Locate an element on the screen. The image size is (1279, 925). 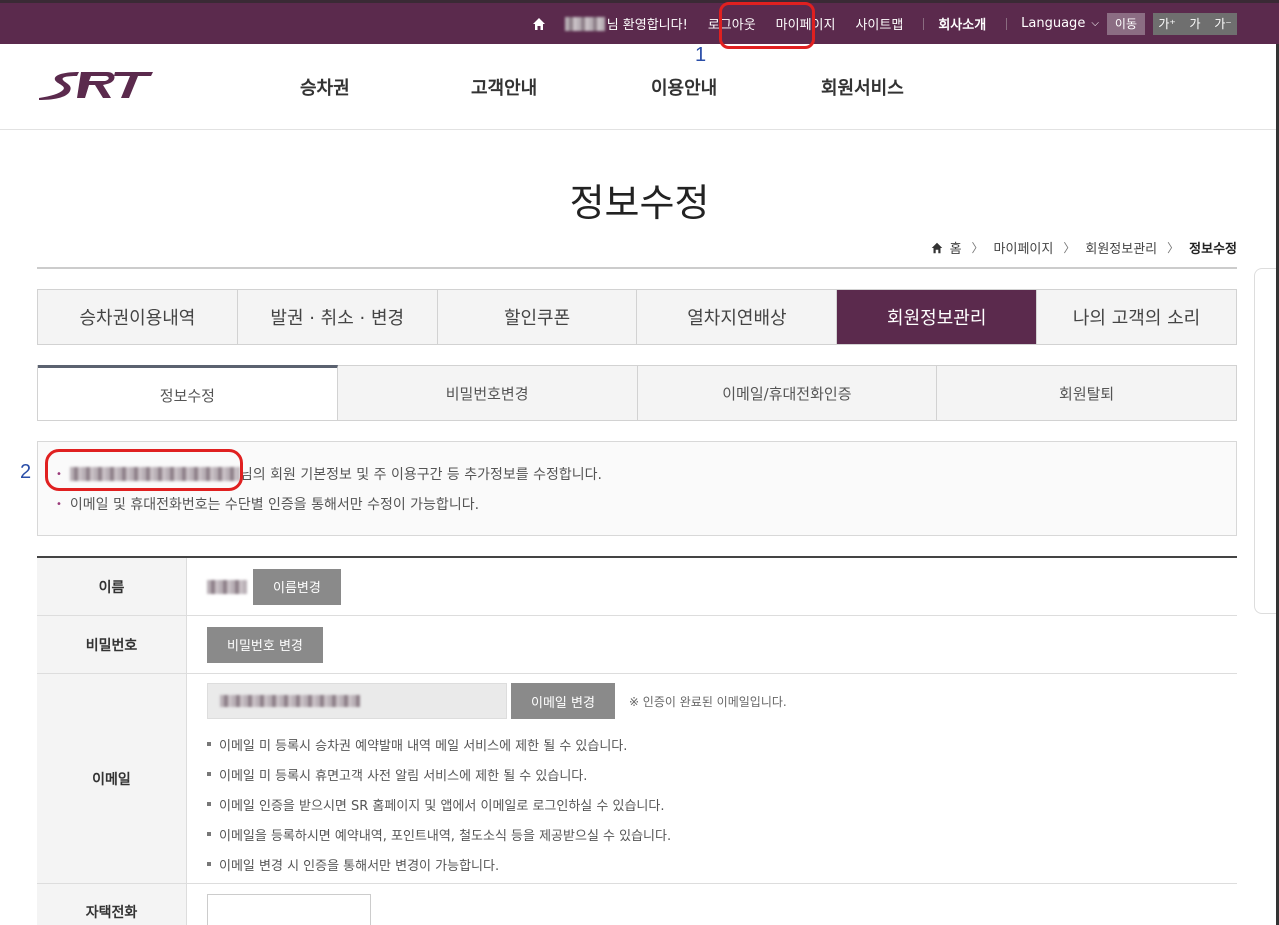
breadcrumb-current: 정보수정 is located at coordinates (1213, 249).